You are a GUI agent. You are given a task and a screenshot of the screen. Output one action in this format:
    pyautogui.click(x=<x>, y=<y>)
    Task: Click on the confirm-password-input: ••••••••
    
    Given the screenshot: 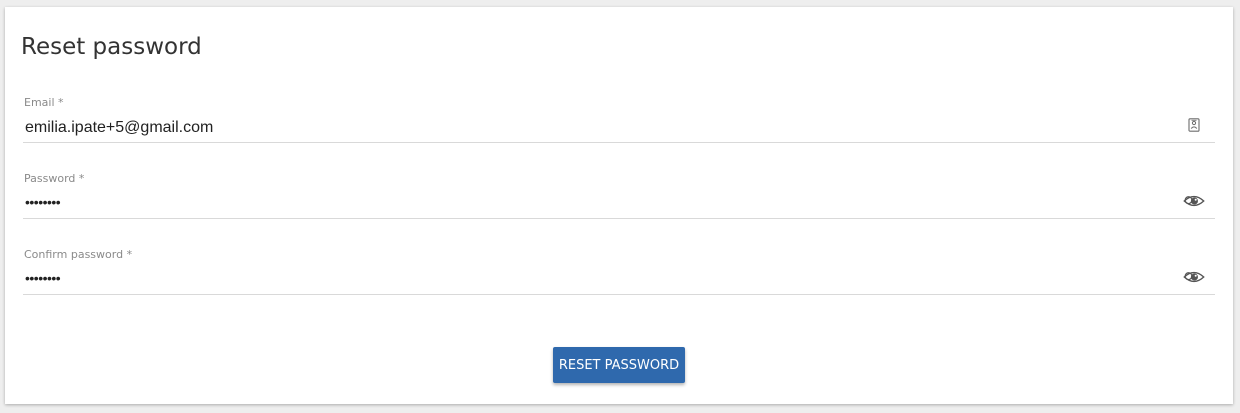 What is the action you would take?
    pyautogui.click(x=590, y=278)
    